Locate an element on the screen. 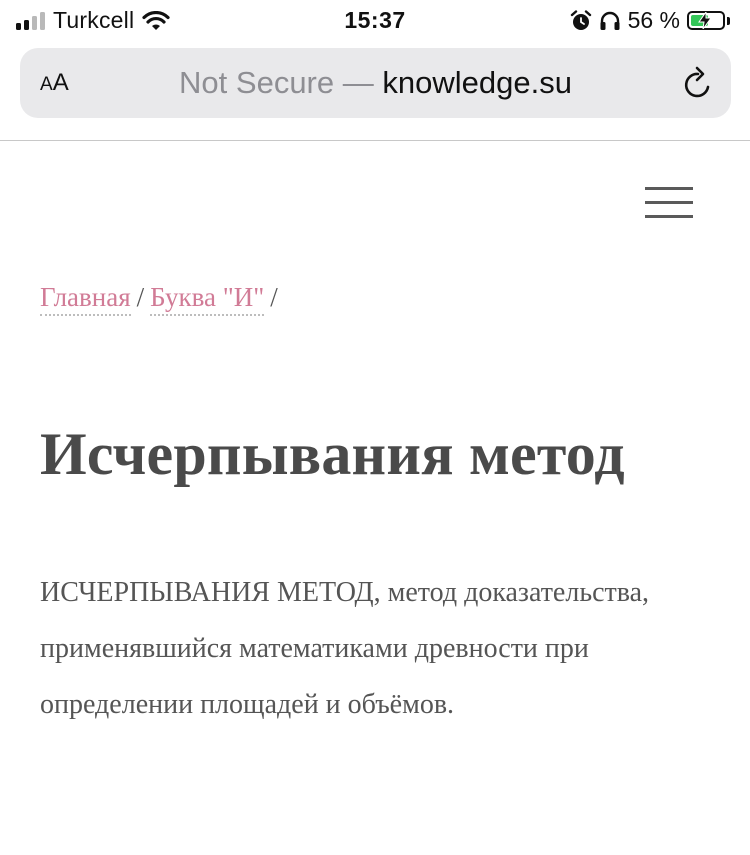  url-field: Not Secure — knowledge.su is located at coordinates (375, 83).